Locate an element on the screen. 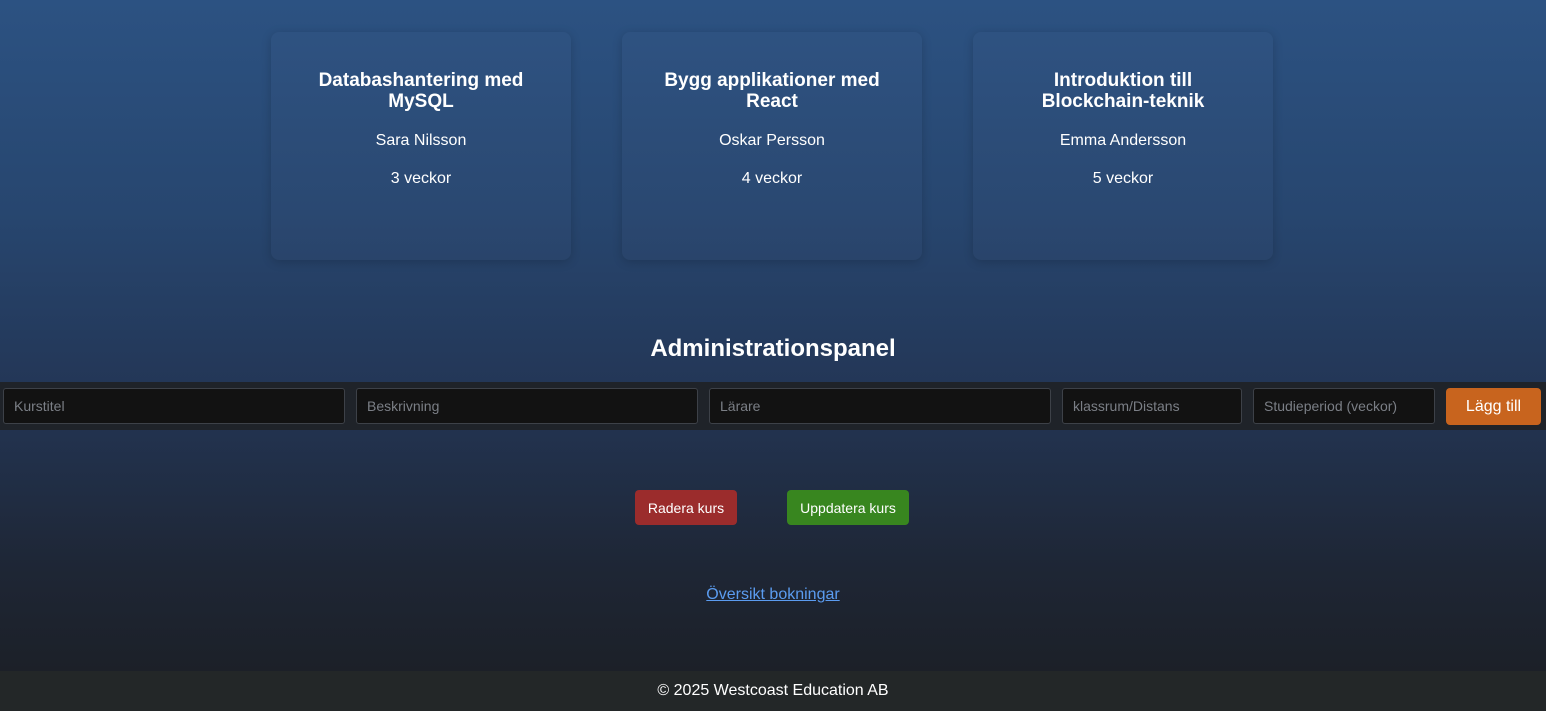 Image resolution: width=1546 pixels, height=711 pixels. footer-copyright: © 2025 Westcoast Education AB is located at coordinates (773, 690).